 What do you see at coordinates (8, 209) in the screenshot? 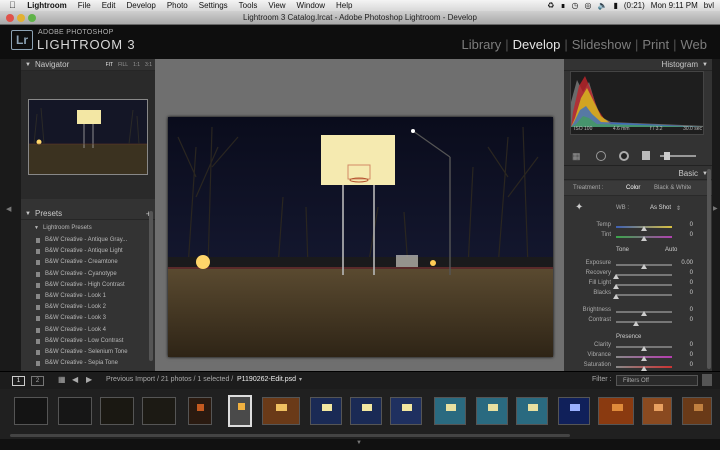
I see `collapse-left-icon: ◀` at bounding box center [8, 209].